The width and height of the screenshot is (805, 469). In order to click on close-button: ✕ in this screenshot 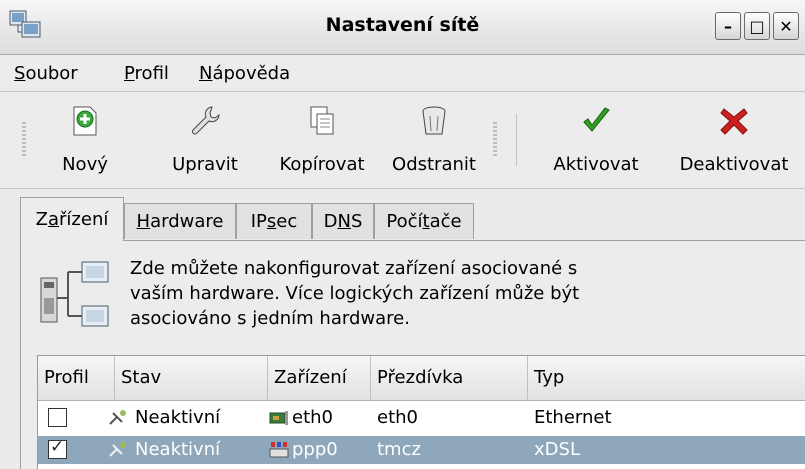, I will do `click(786, 26)`.